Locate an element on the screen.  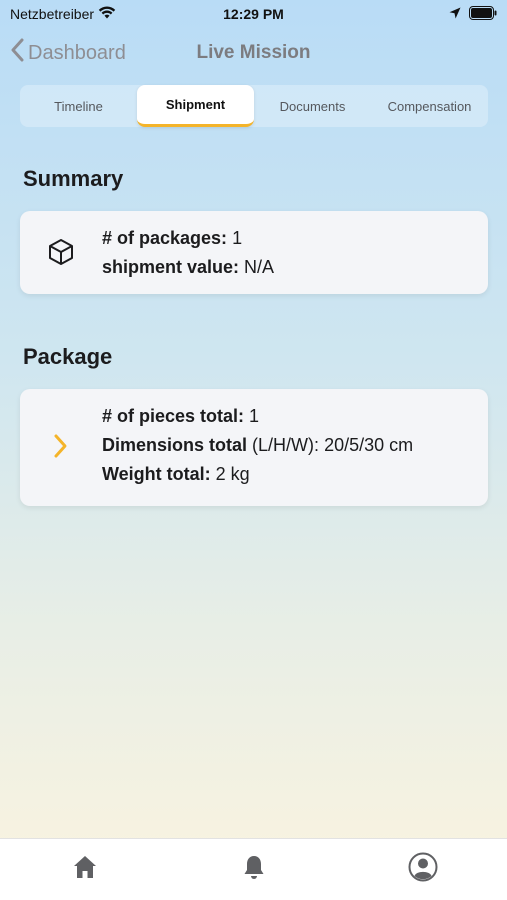
pieces-row: # of pieces total: 1 is located at coordinates (257, 416).